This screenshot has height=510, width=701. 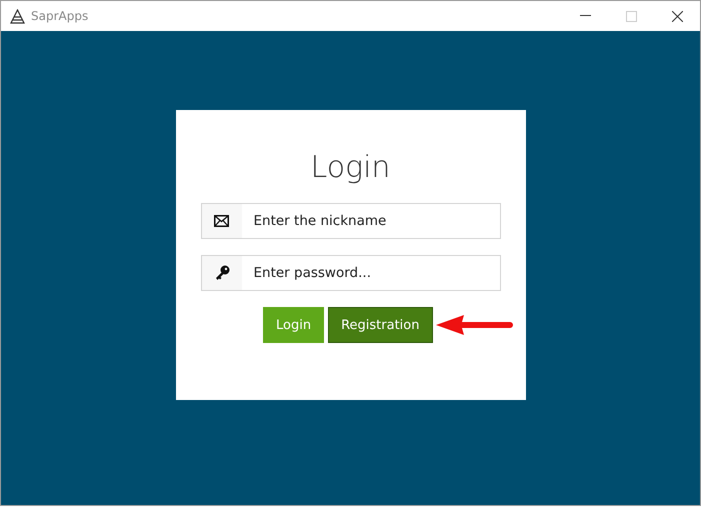 I want to click on key-icon, so click(x=222, y=273).